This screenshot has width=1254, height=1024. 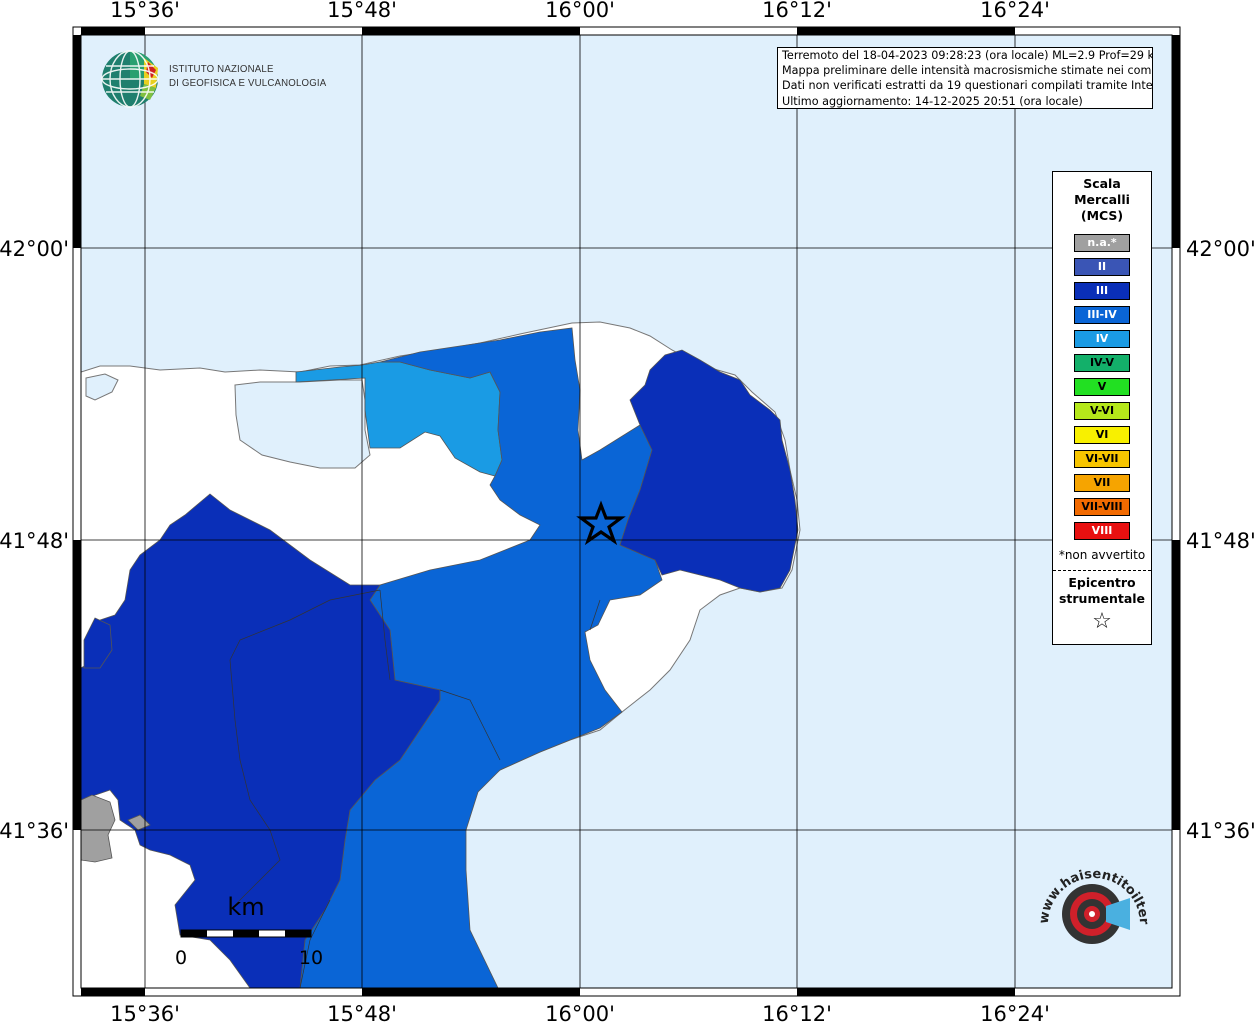 I want to click on lon-tick-top-1: 15°36', so click(x=145, y=11).